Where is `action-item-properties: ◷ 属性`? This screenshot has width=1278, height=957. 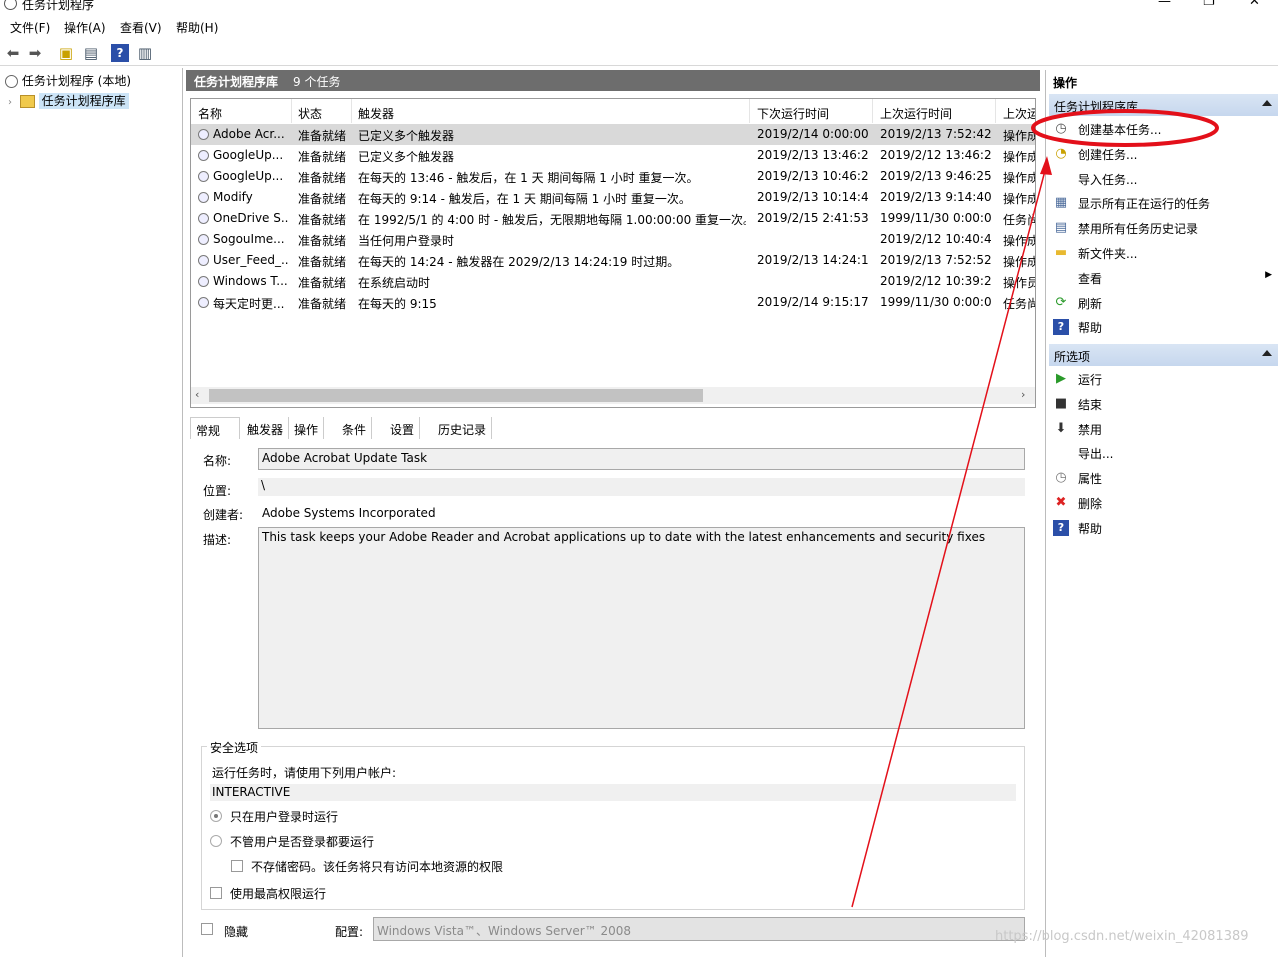 action-item-properties: ◷ 属性 is located at coordinates (1165, 480).